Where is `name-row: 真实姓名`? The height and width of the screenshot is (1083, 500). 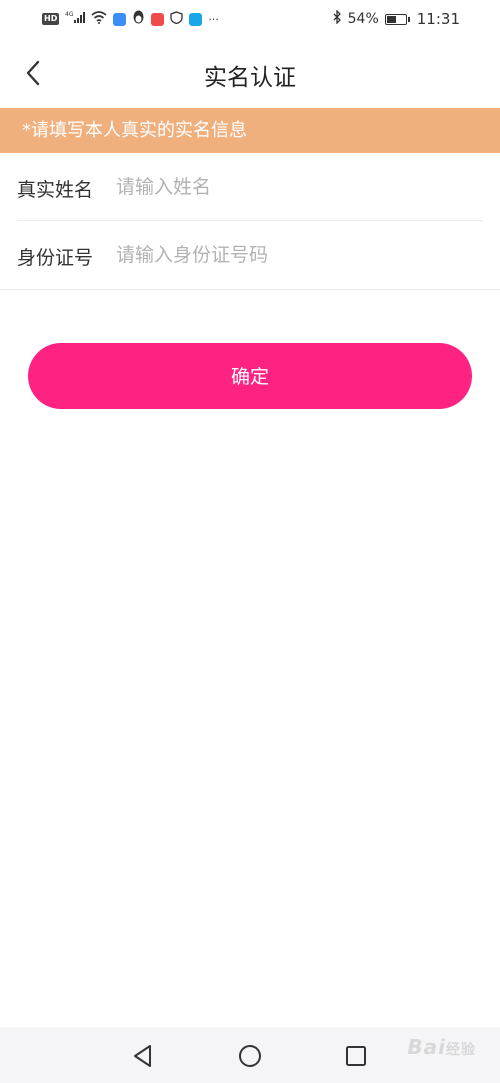 name-row: 真实姓名 is located at coordinates (250, 187).